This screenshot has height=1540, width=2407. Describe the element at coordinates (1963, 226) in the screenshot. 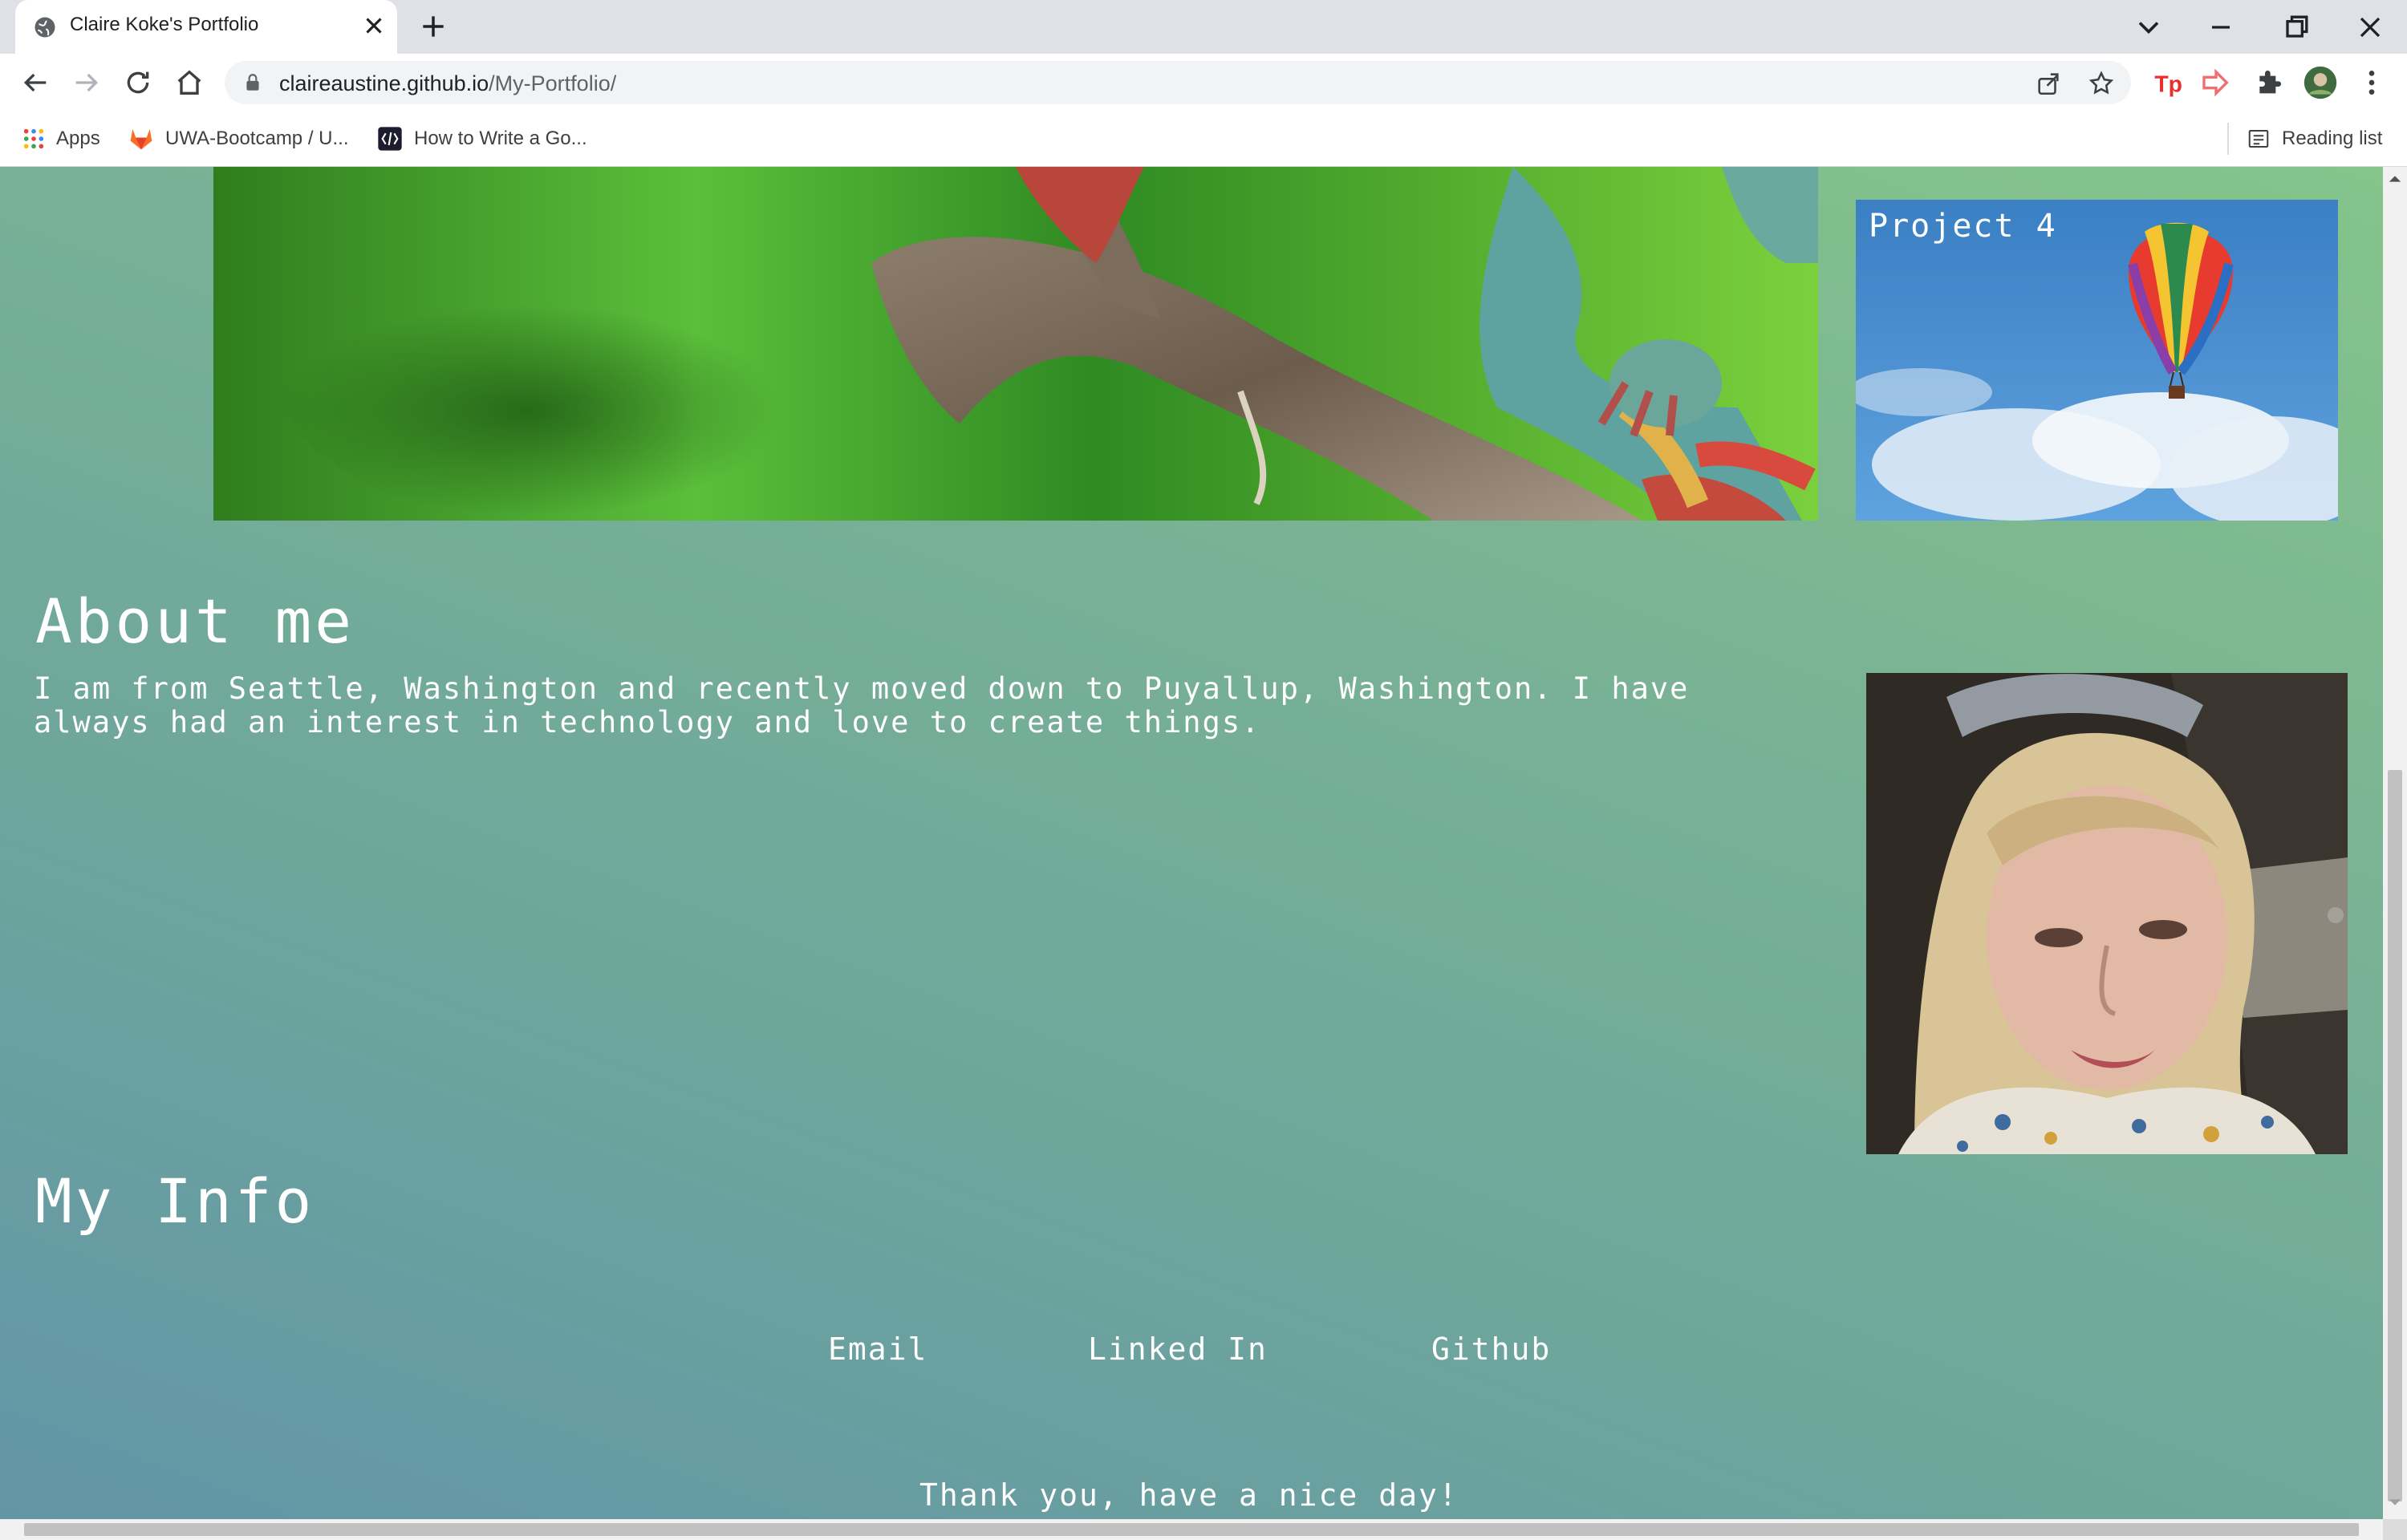

I see `project-card-label: Project 4` at that location.